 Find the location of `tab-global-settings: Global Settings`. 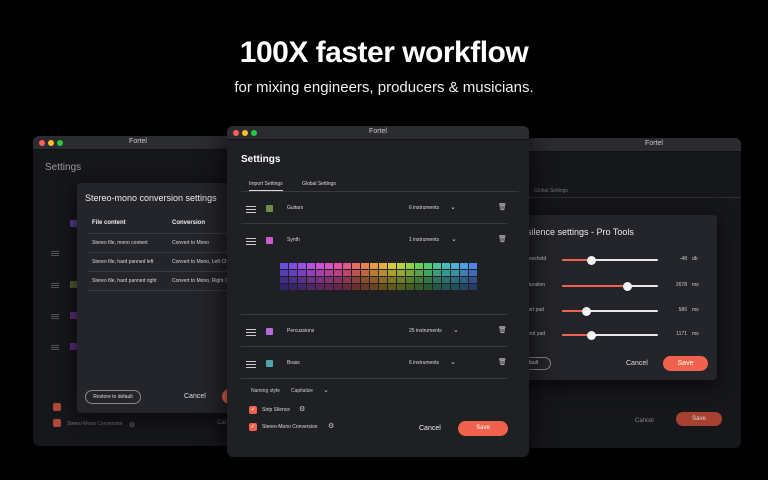

tab-global-settings: Global Settings is located at coordinates (551, 191).